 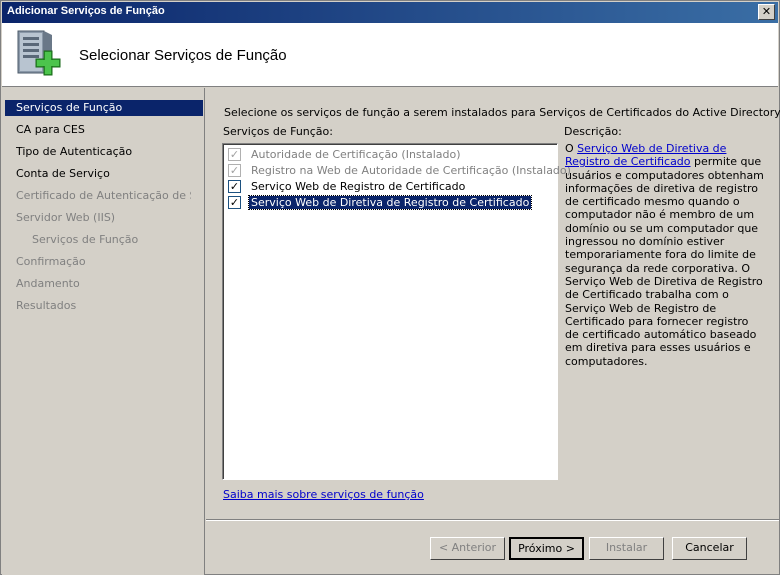 I want to click on checkbox-diretiva-registro: ✓, so click(x=234, y=202).